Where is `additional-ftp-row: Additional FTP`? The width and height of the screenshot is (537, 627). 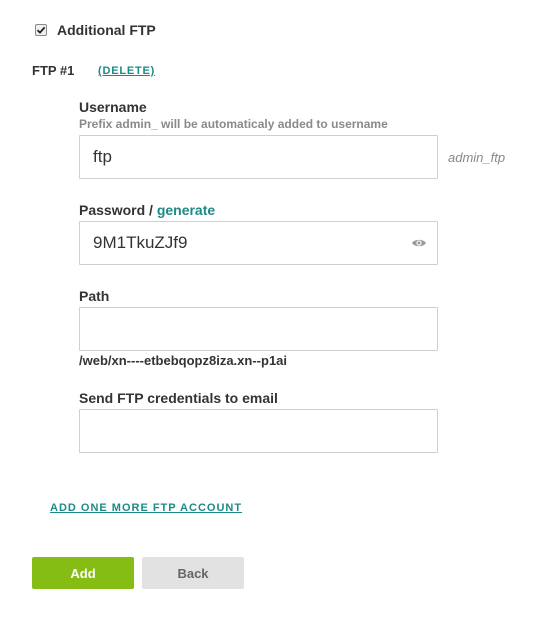
additional-ftp-row: Additional FTP is located at coordinates (95, 30).